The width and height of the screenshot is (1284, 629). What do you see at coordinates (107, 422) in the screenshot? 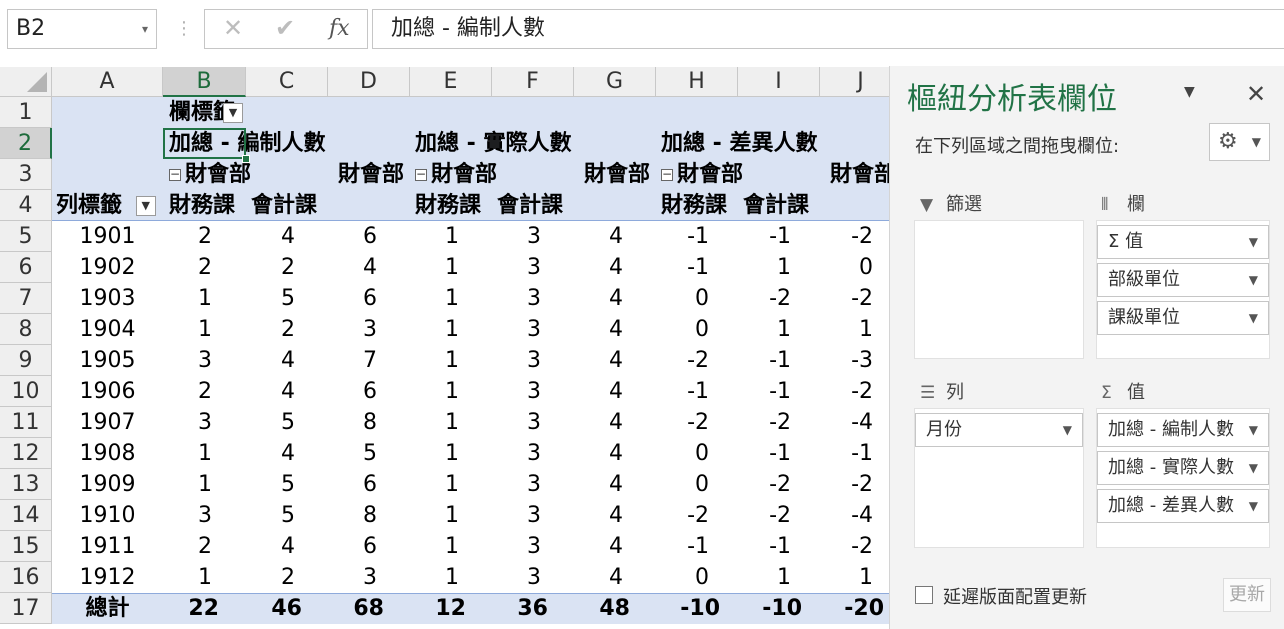
I see `table-row-month: 1907` at bounding box center [107, 422].